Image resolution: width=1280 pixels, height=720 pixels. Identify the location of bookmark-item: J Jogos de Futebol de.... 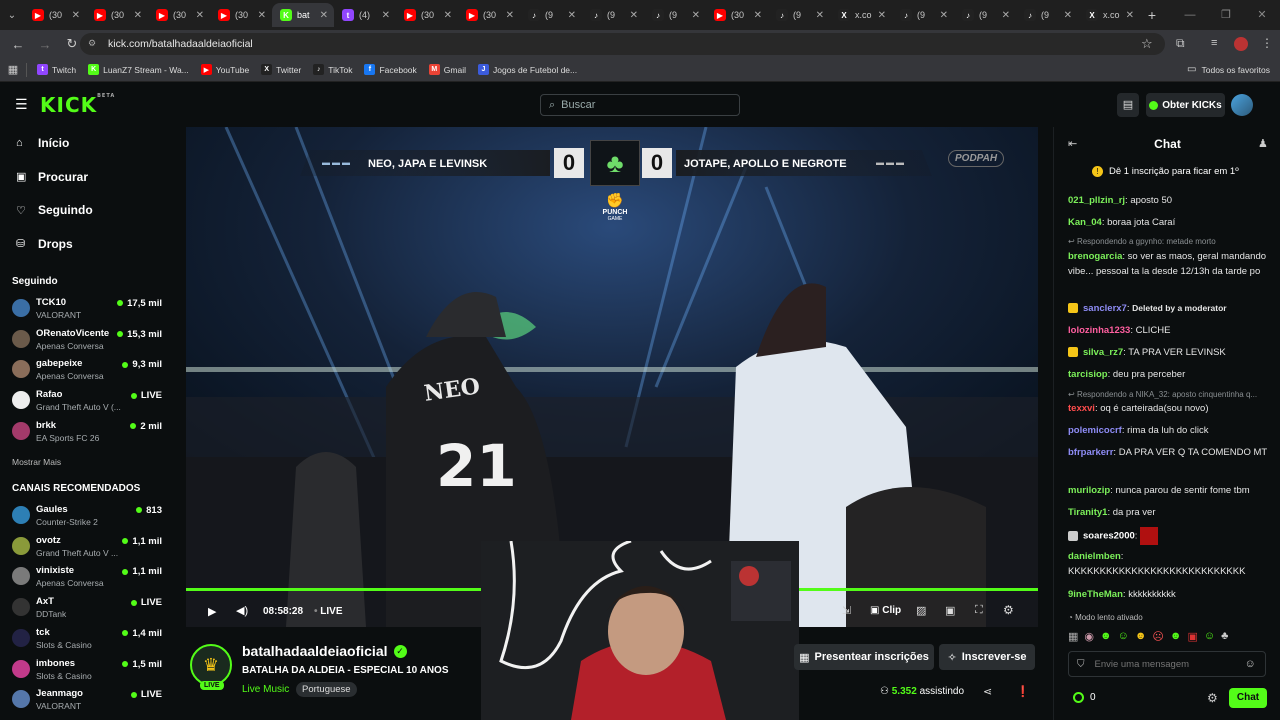
(527, 69).